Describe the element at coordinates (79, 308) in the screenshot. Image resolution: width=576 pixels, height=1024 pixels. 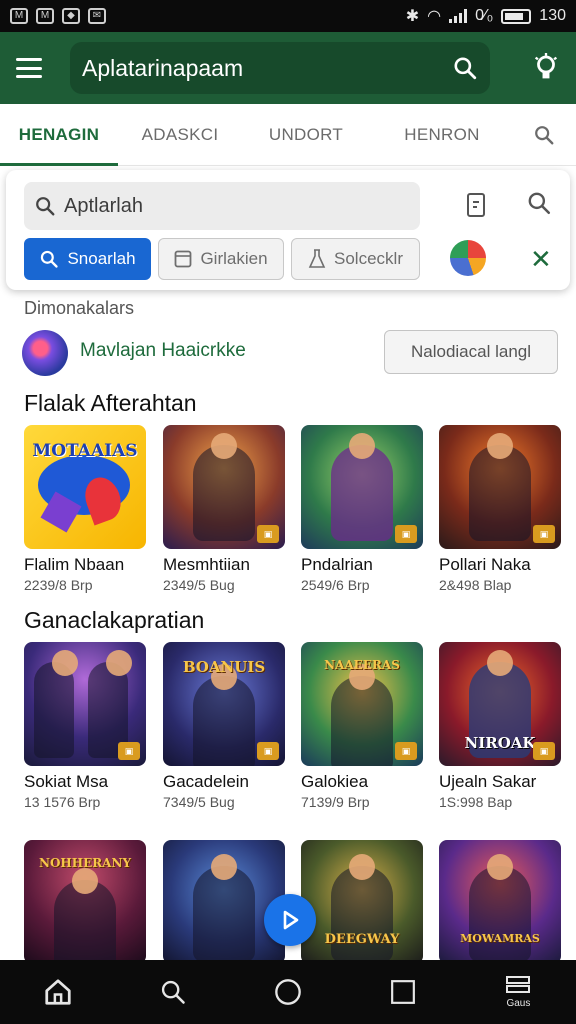
I see `developer-section-label: Dimonakalars` at that location.